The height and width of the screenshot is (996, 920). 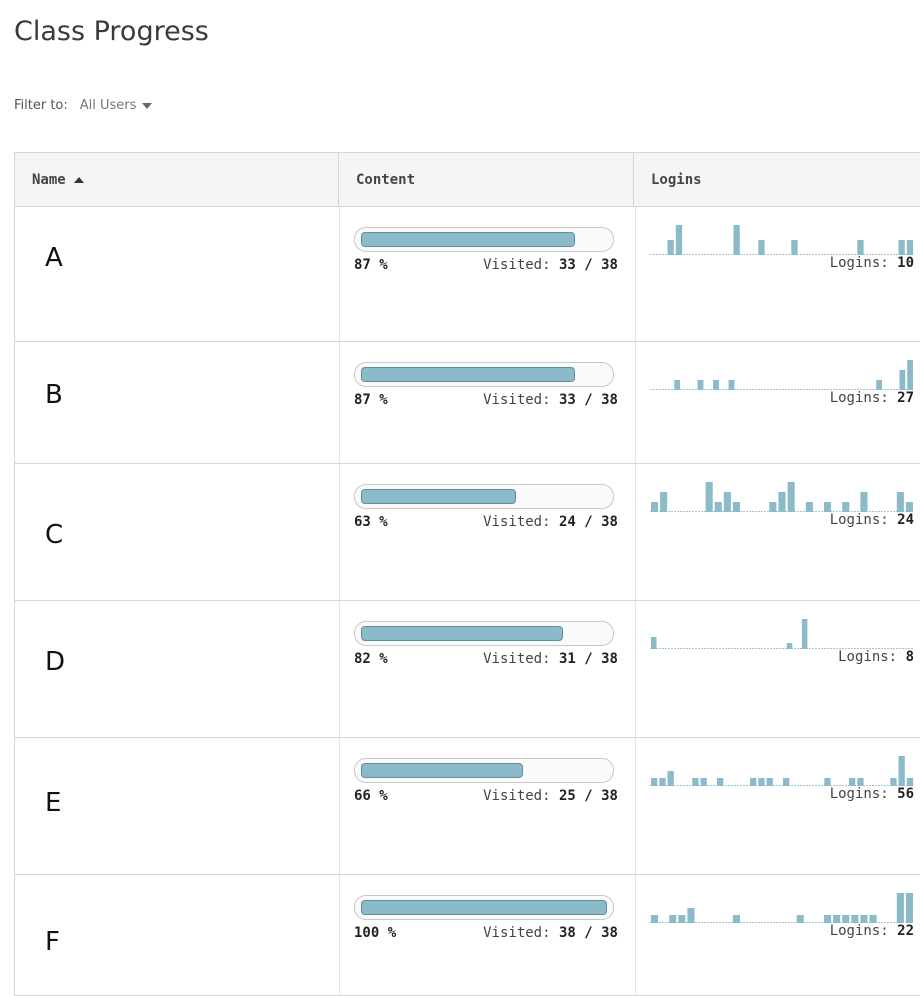 What do you see at coordinates (550, 796) in the screenshot?
I see `visited-count: Visited: 25 / 38` at bounding box center [550, 796].